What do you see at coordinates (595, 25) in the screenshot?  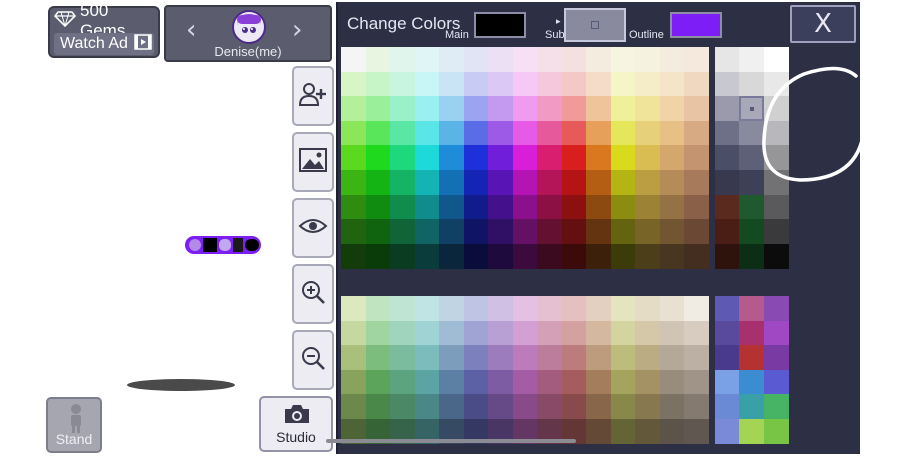 I see `sub-color-swatch` at bounding box center [595, 25].